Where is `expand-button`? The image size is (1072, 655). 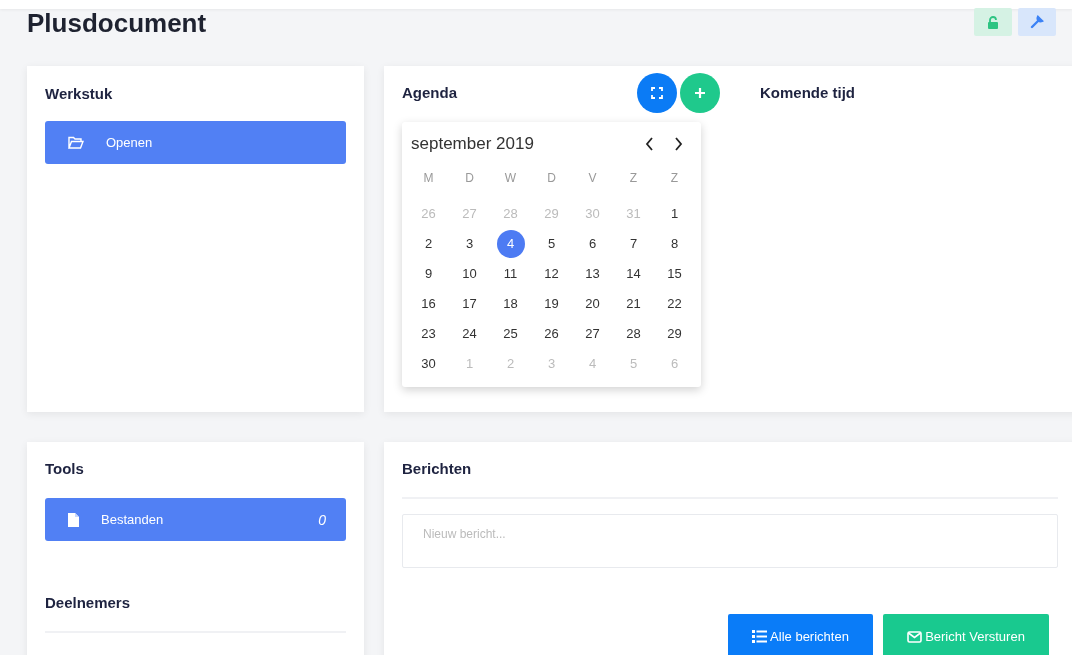 expand-button is located at coordinates (657, 93).